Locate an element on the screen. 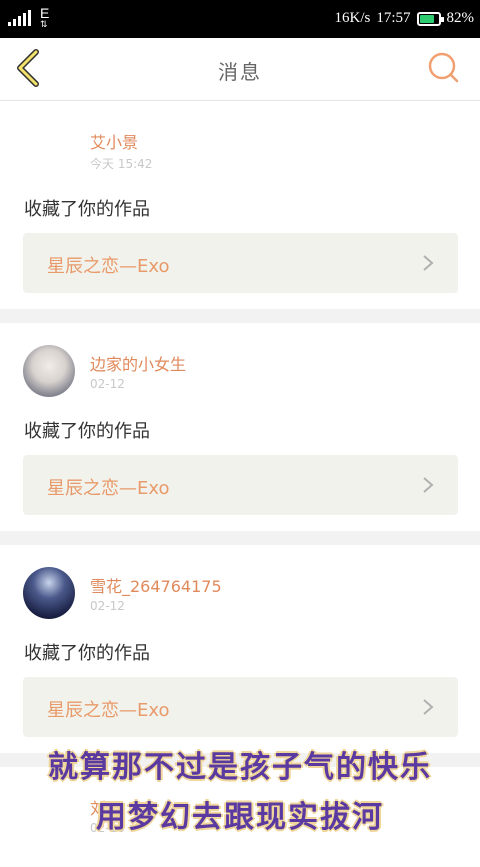 The width and height of the screenshot is (480, 867). search-button is located at coordinates (444, 68).